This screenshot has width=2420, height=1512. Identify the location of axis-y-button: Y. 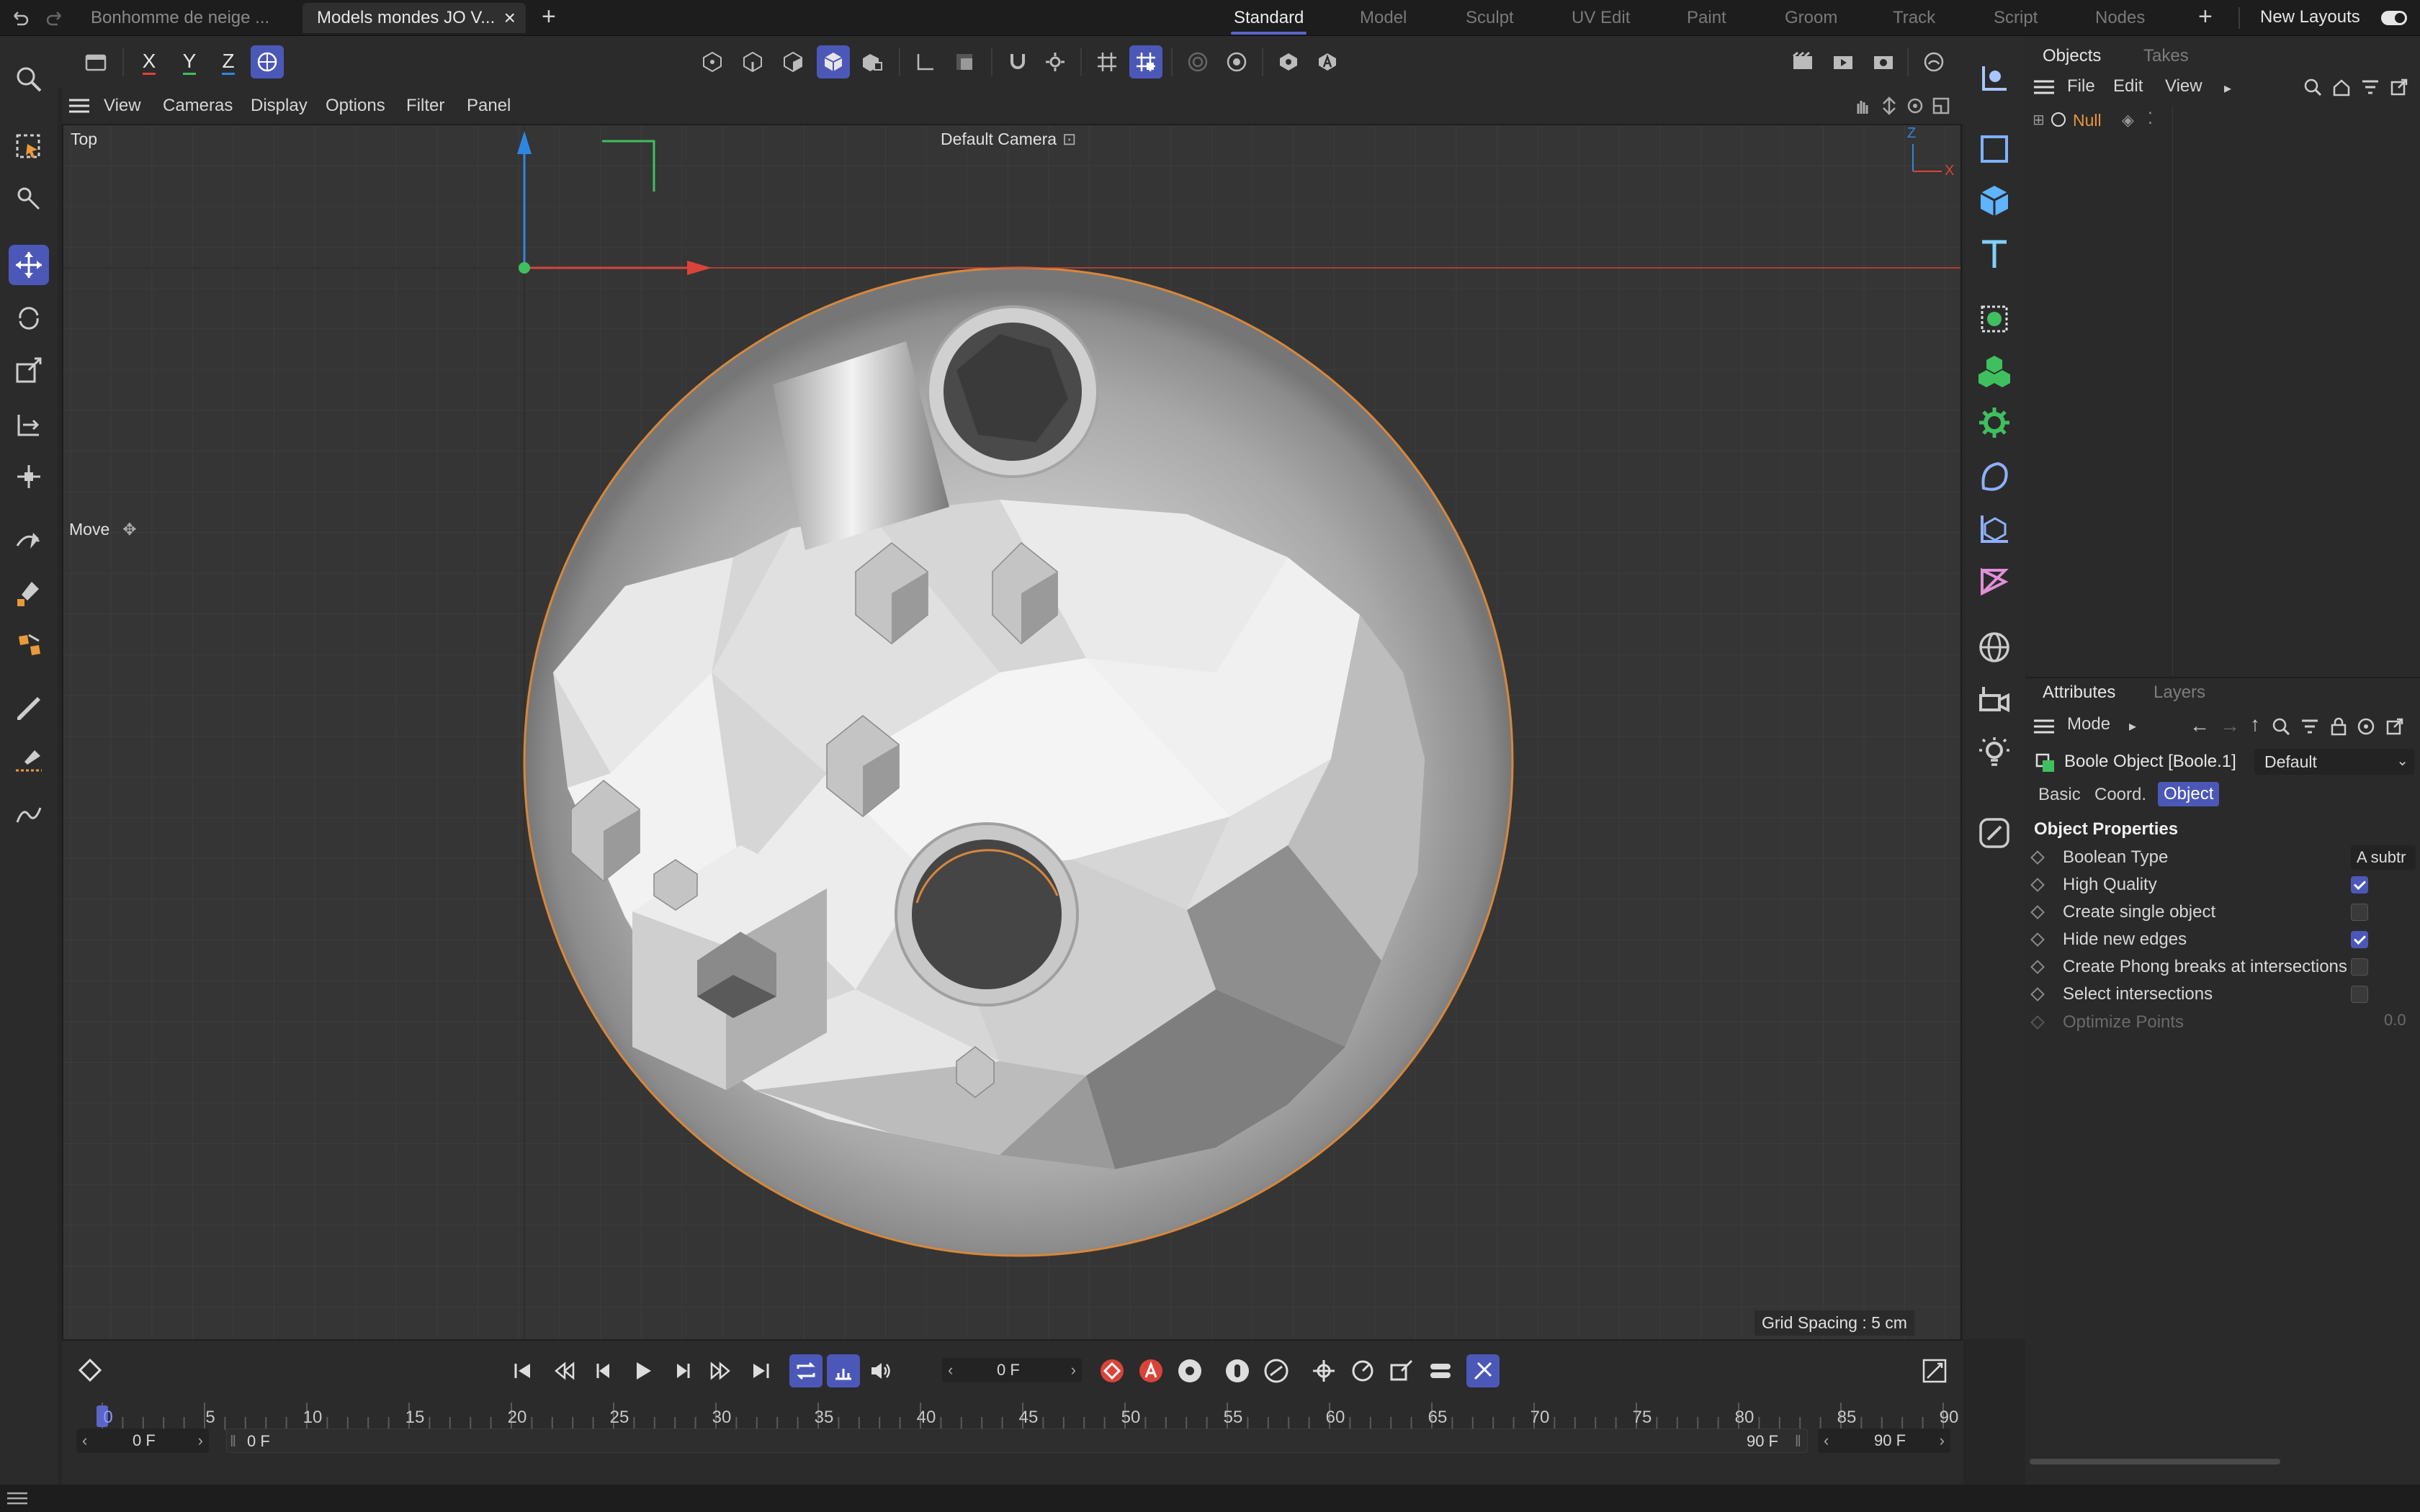
(189, 61).